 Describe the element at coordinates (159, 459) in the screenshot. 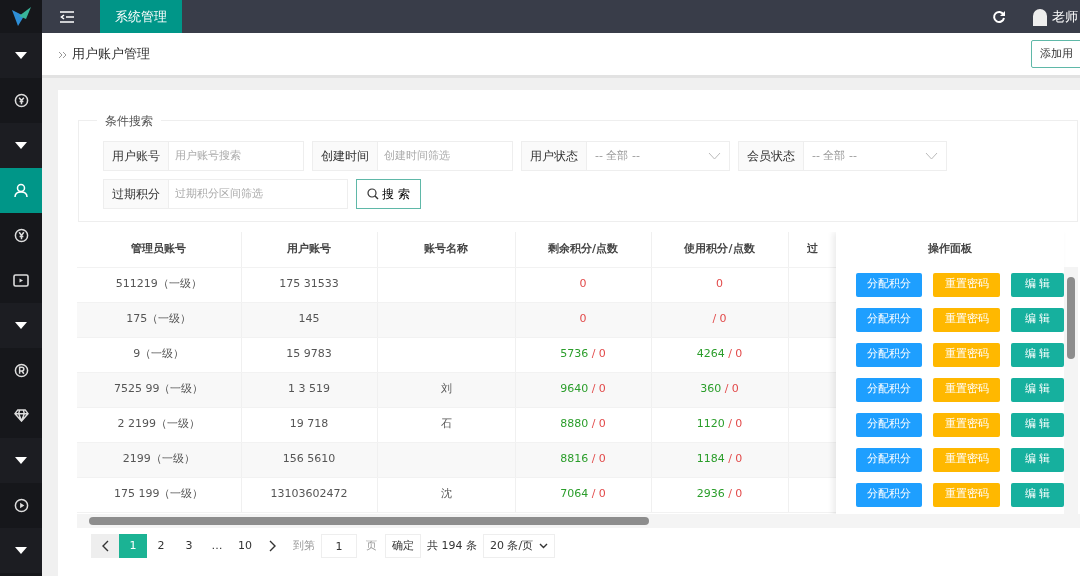

I see `table-cell: 2199（一级）` at that location.